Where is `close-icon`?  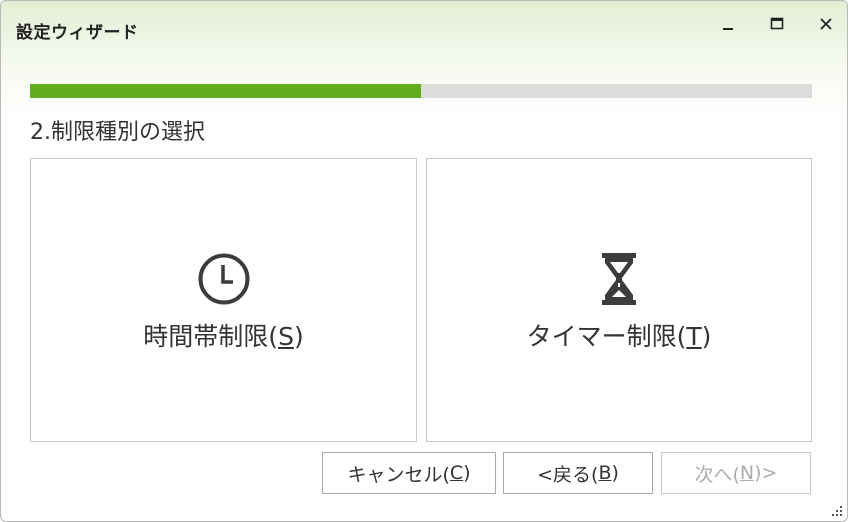
close-icon is located at coordinates (826, 24).